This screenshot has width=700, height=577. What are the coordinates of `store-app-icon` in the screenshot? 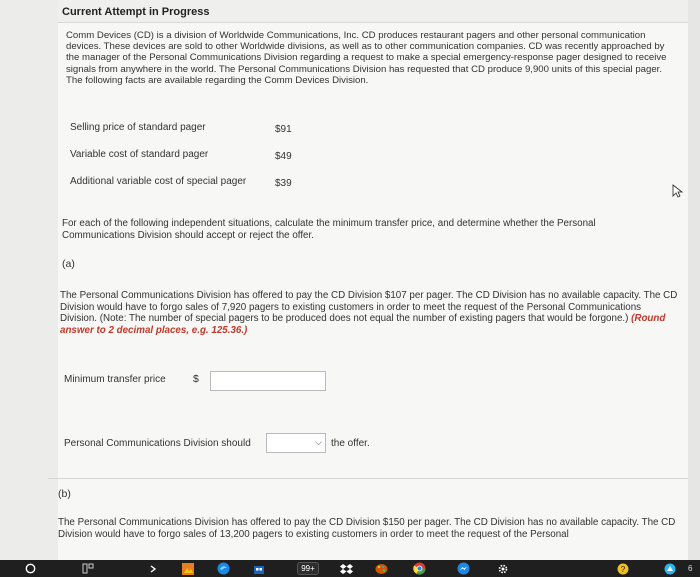 It's located at (259, 568).